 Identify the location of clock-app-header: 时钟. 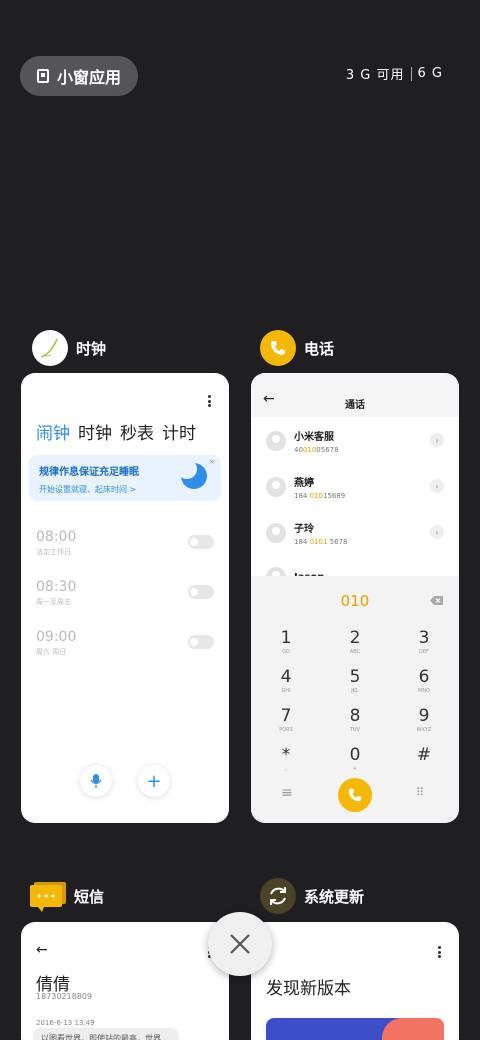
(69, 348).